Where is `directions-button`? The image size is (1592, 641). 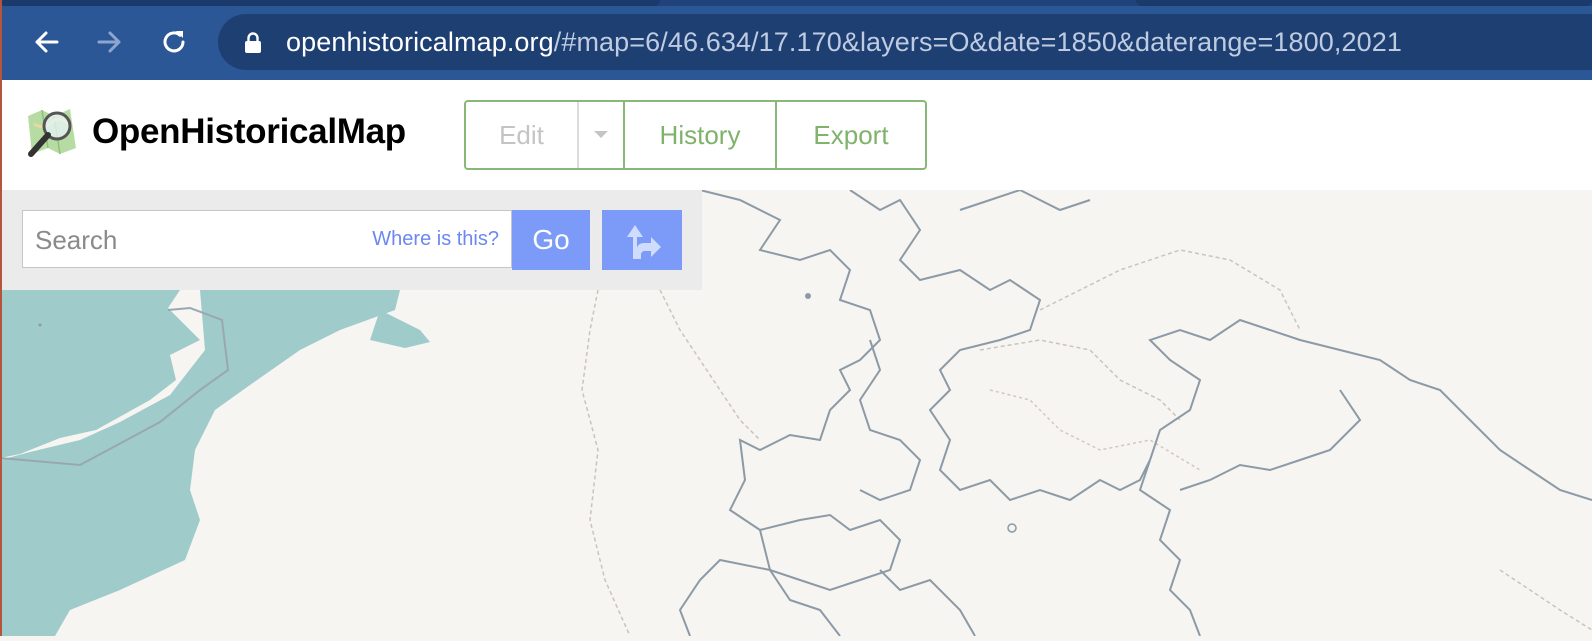
directions-button is located at coordinates (642, 240).